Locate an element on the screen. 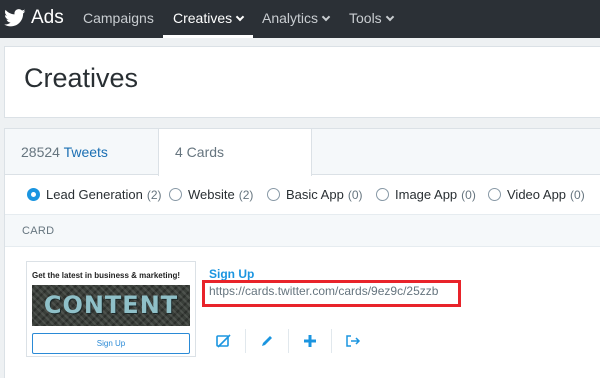 This screenshot has height=378, width=600. preview-image-word: CONTENT is located at coordinates (111, 305).